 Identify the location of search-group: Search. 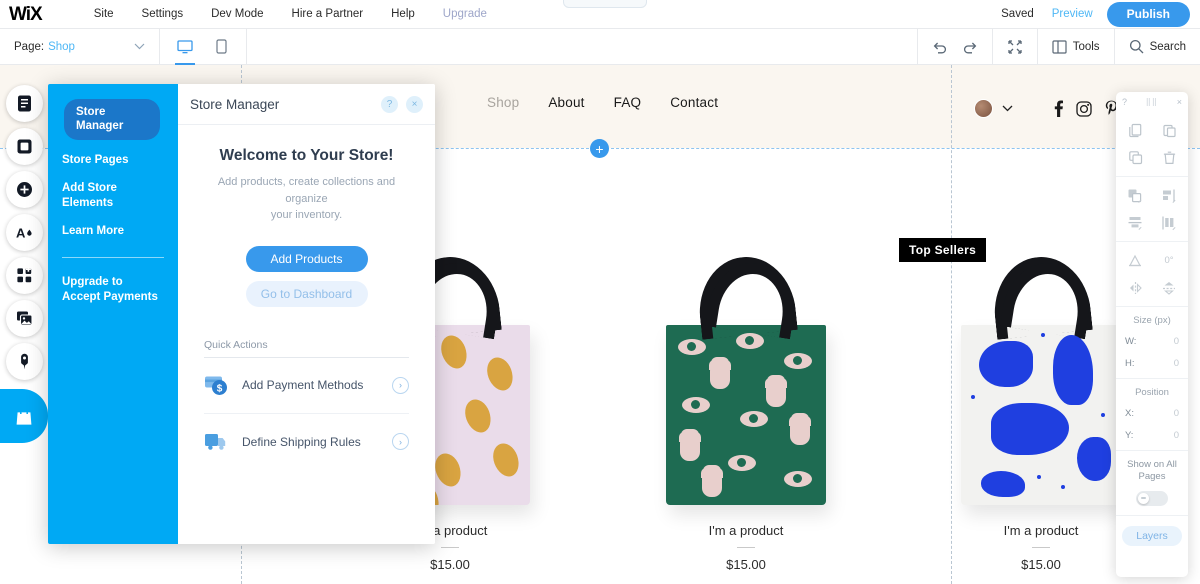
(1156, 46).